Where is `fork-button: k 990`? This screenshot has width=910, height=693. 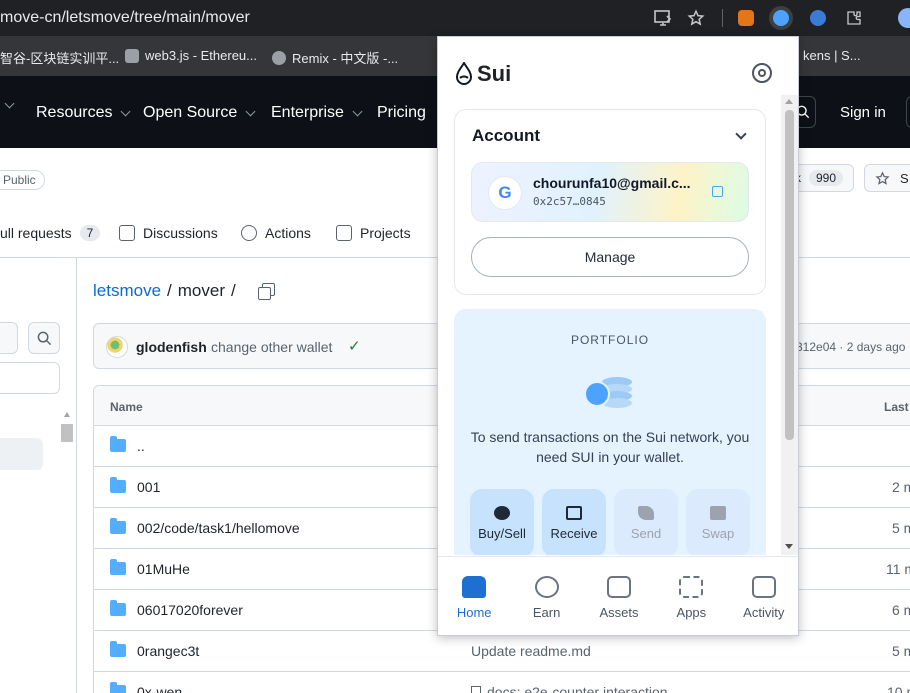 fork-button: k 990 is located at coordinates (822, 178).